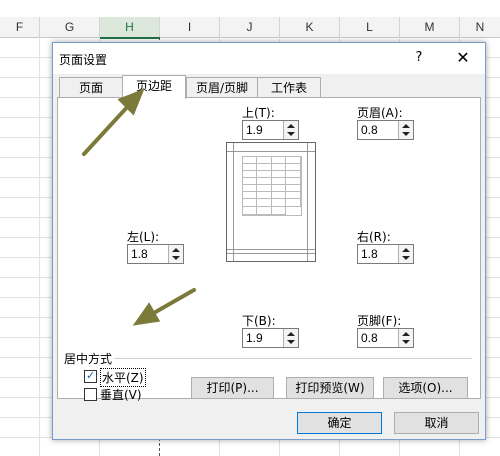 The image size is (500, 456). I want to click on bottom-margin-spinner: 1.9, so click(270, 338).